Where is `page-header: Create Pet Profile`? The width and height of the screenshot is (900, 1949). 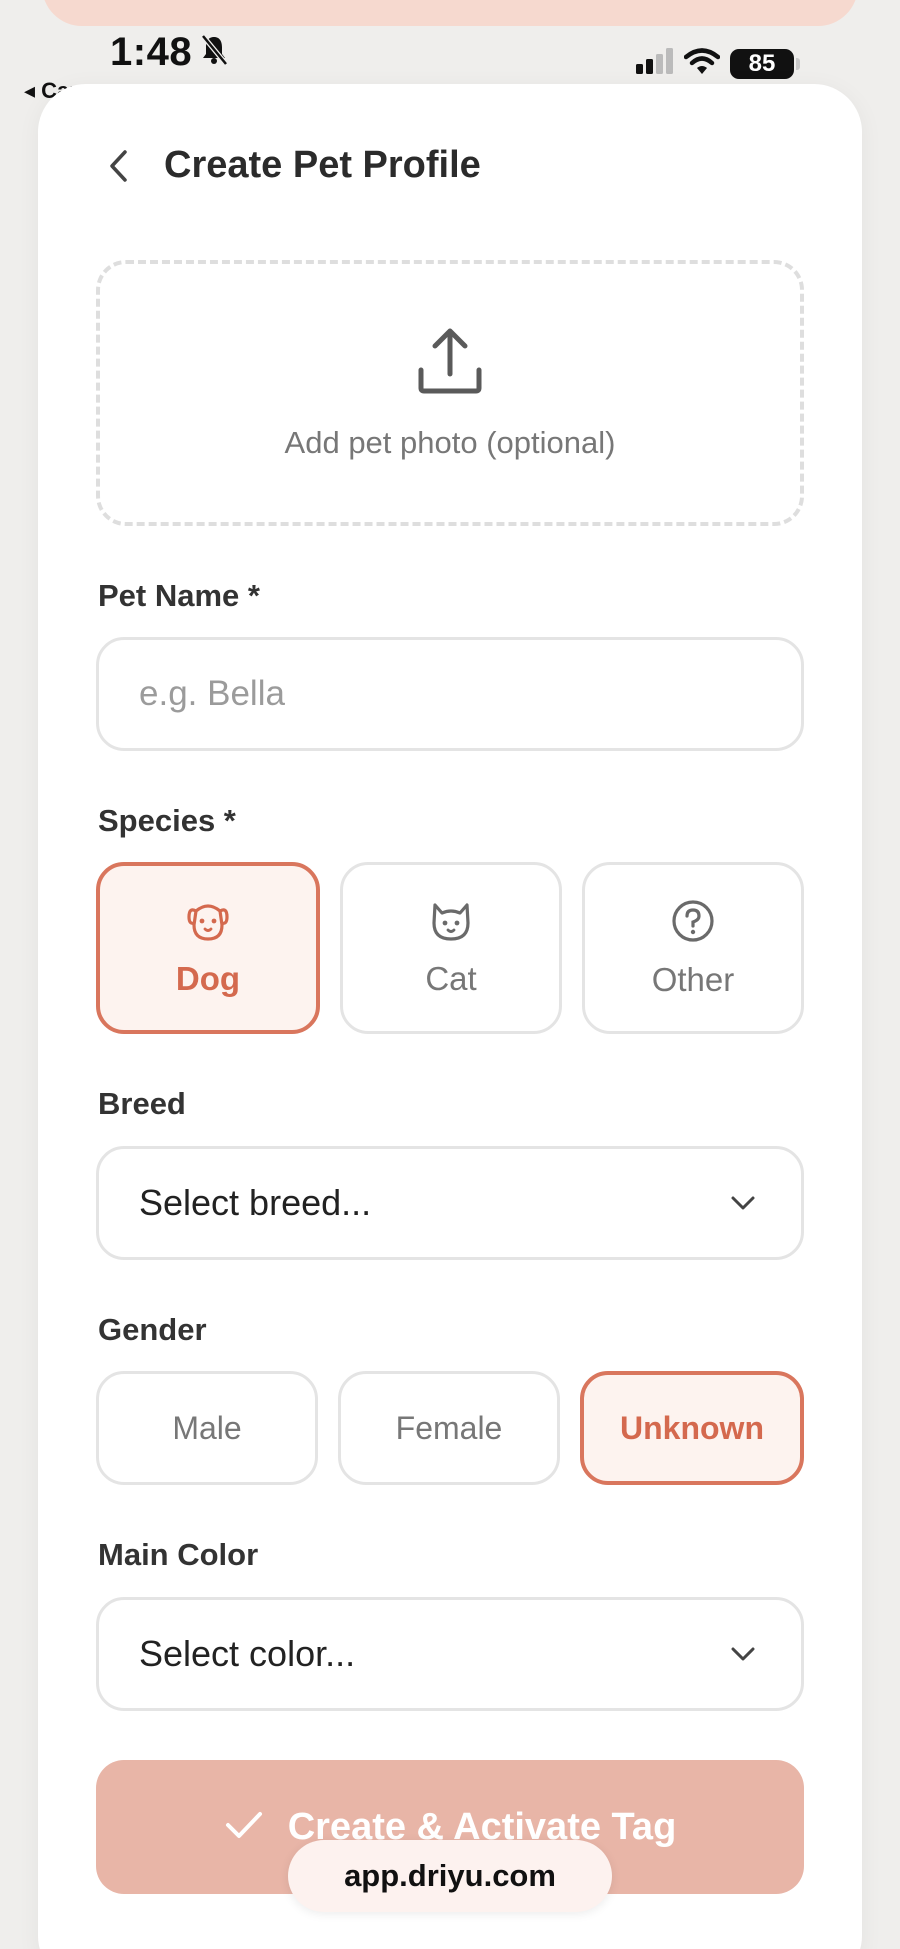
page-header: Create Pet Profile is located at coordinates (289, 165).